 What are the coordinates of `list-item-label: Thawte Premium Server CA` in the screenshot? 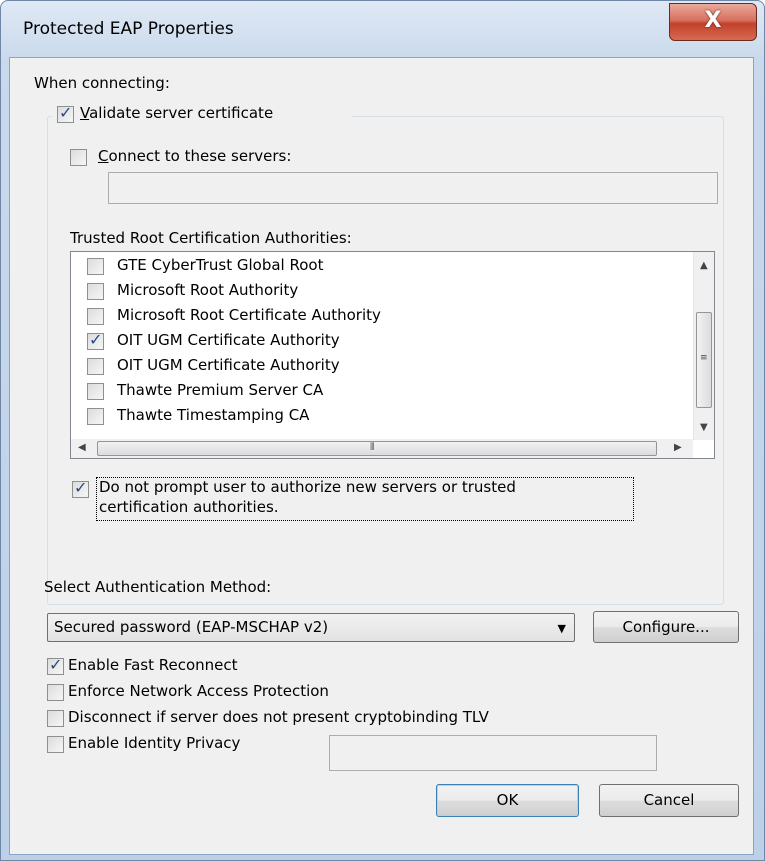 It's located at (220, 390).